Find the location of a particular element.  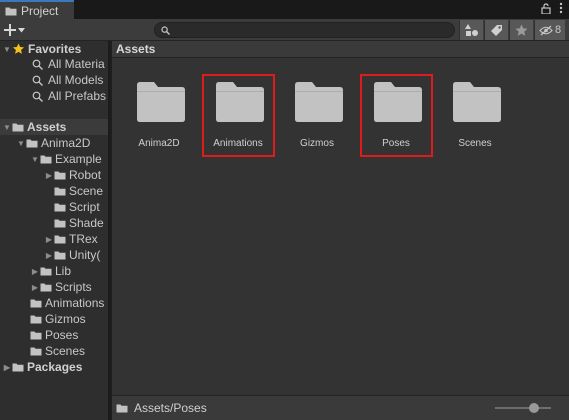

selected-path: Assets/Poses is located at coordinates (170, 408).